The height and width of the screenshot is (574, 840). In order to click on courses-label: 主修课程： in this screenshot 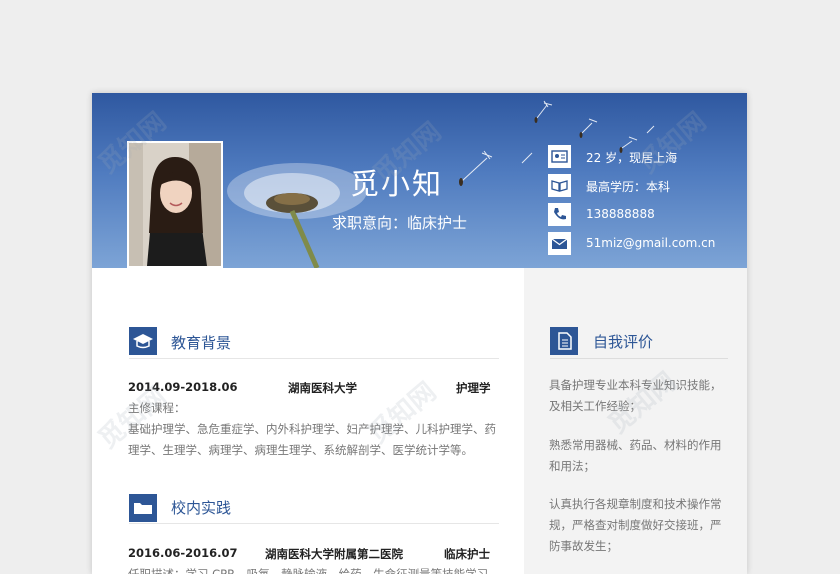, I will do `click(157, 408)`.